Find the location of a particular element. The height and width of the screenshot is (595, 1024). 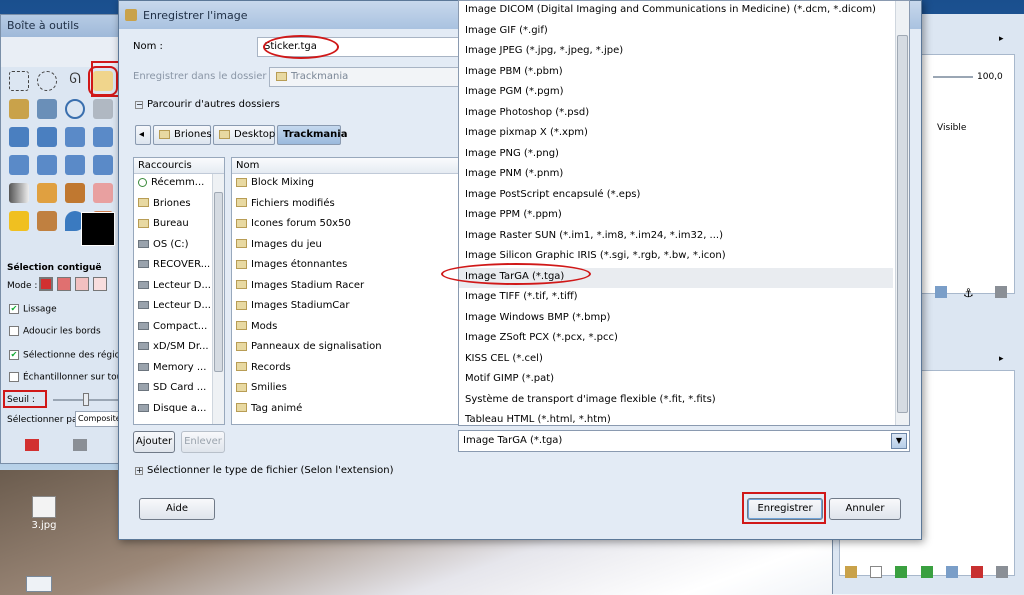

stop-icon is located at coordinates (976, 572).